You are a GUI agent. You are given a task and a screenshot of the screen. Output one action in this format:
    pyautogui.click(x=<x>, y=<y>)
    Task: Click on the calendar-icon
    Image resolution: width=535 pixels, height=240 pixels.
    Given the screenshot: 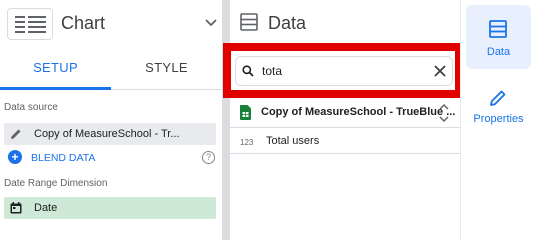 What is the action you would take?
    pyautogui.click(x=16, y=208)
    